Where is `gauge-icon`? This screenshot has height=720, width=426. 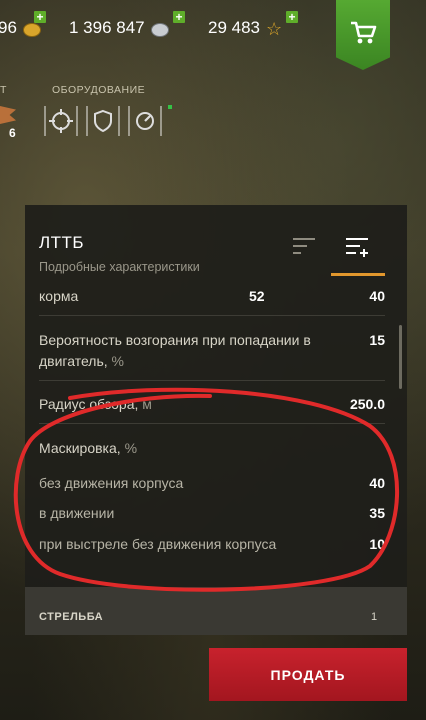
gauge-icon is located at coordinates (145, 121).